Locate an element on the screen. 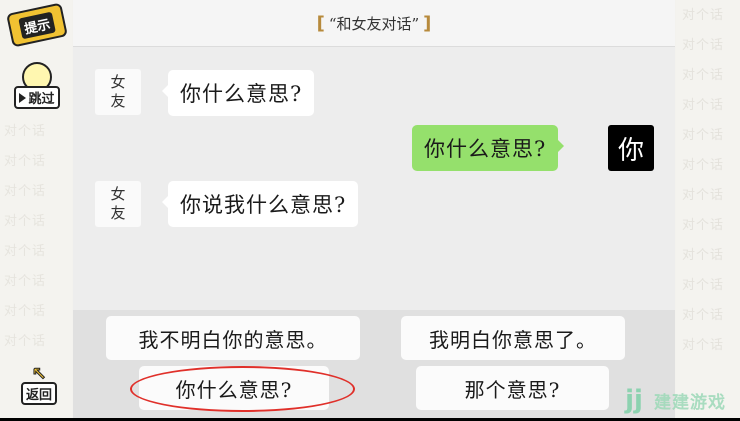 This screenshot has height=421, width=740. watermark-logo: jj 建建游戏 is located at coordinates (672, 400).